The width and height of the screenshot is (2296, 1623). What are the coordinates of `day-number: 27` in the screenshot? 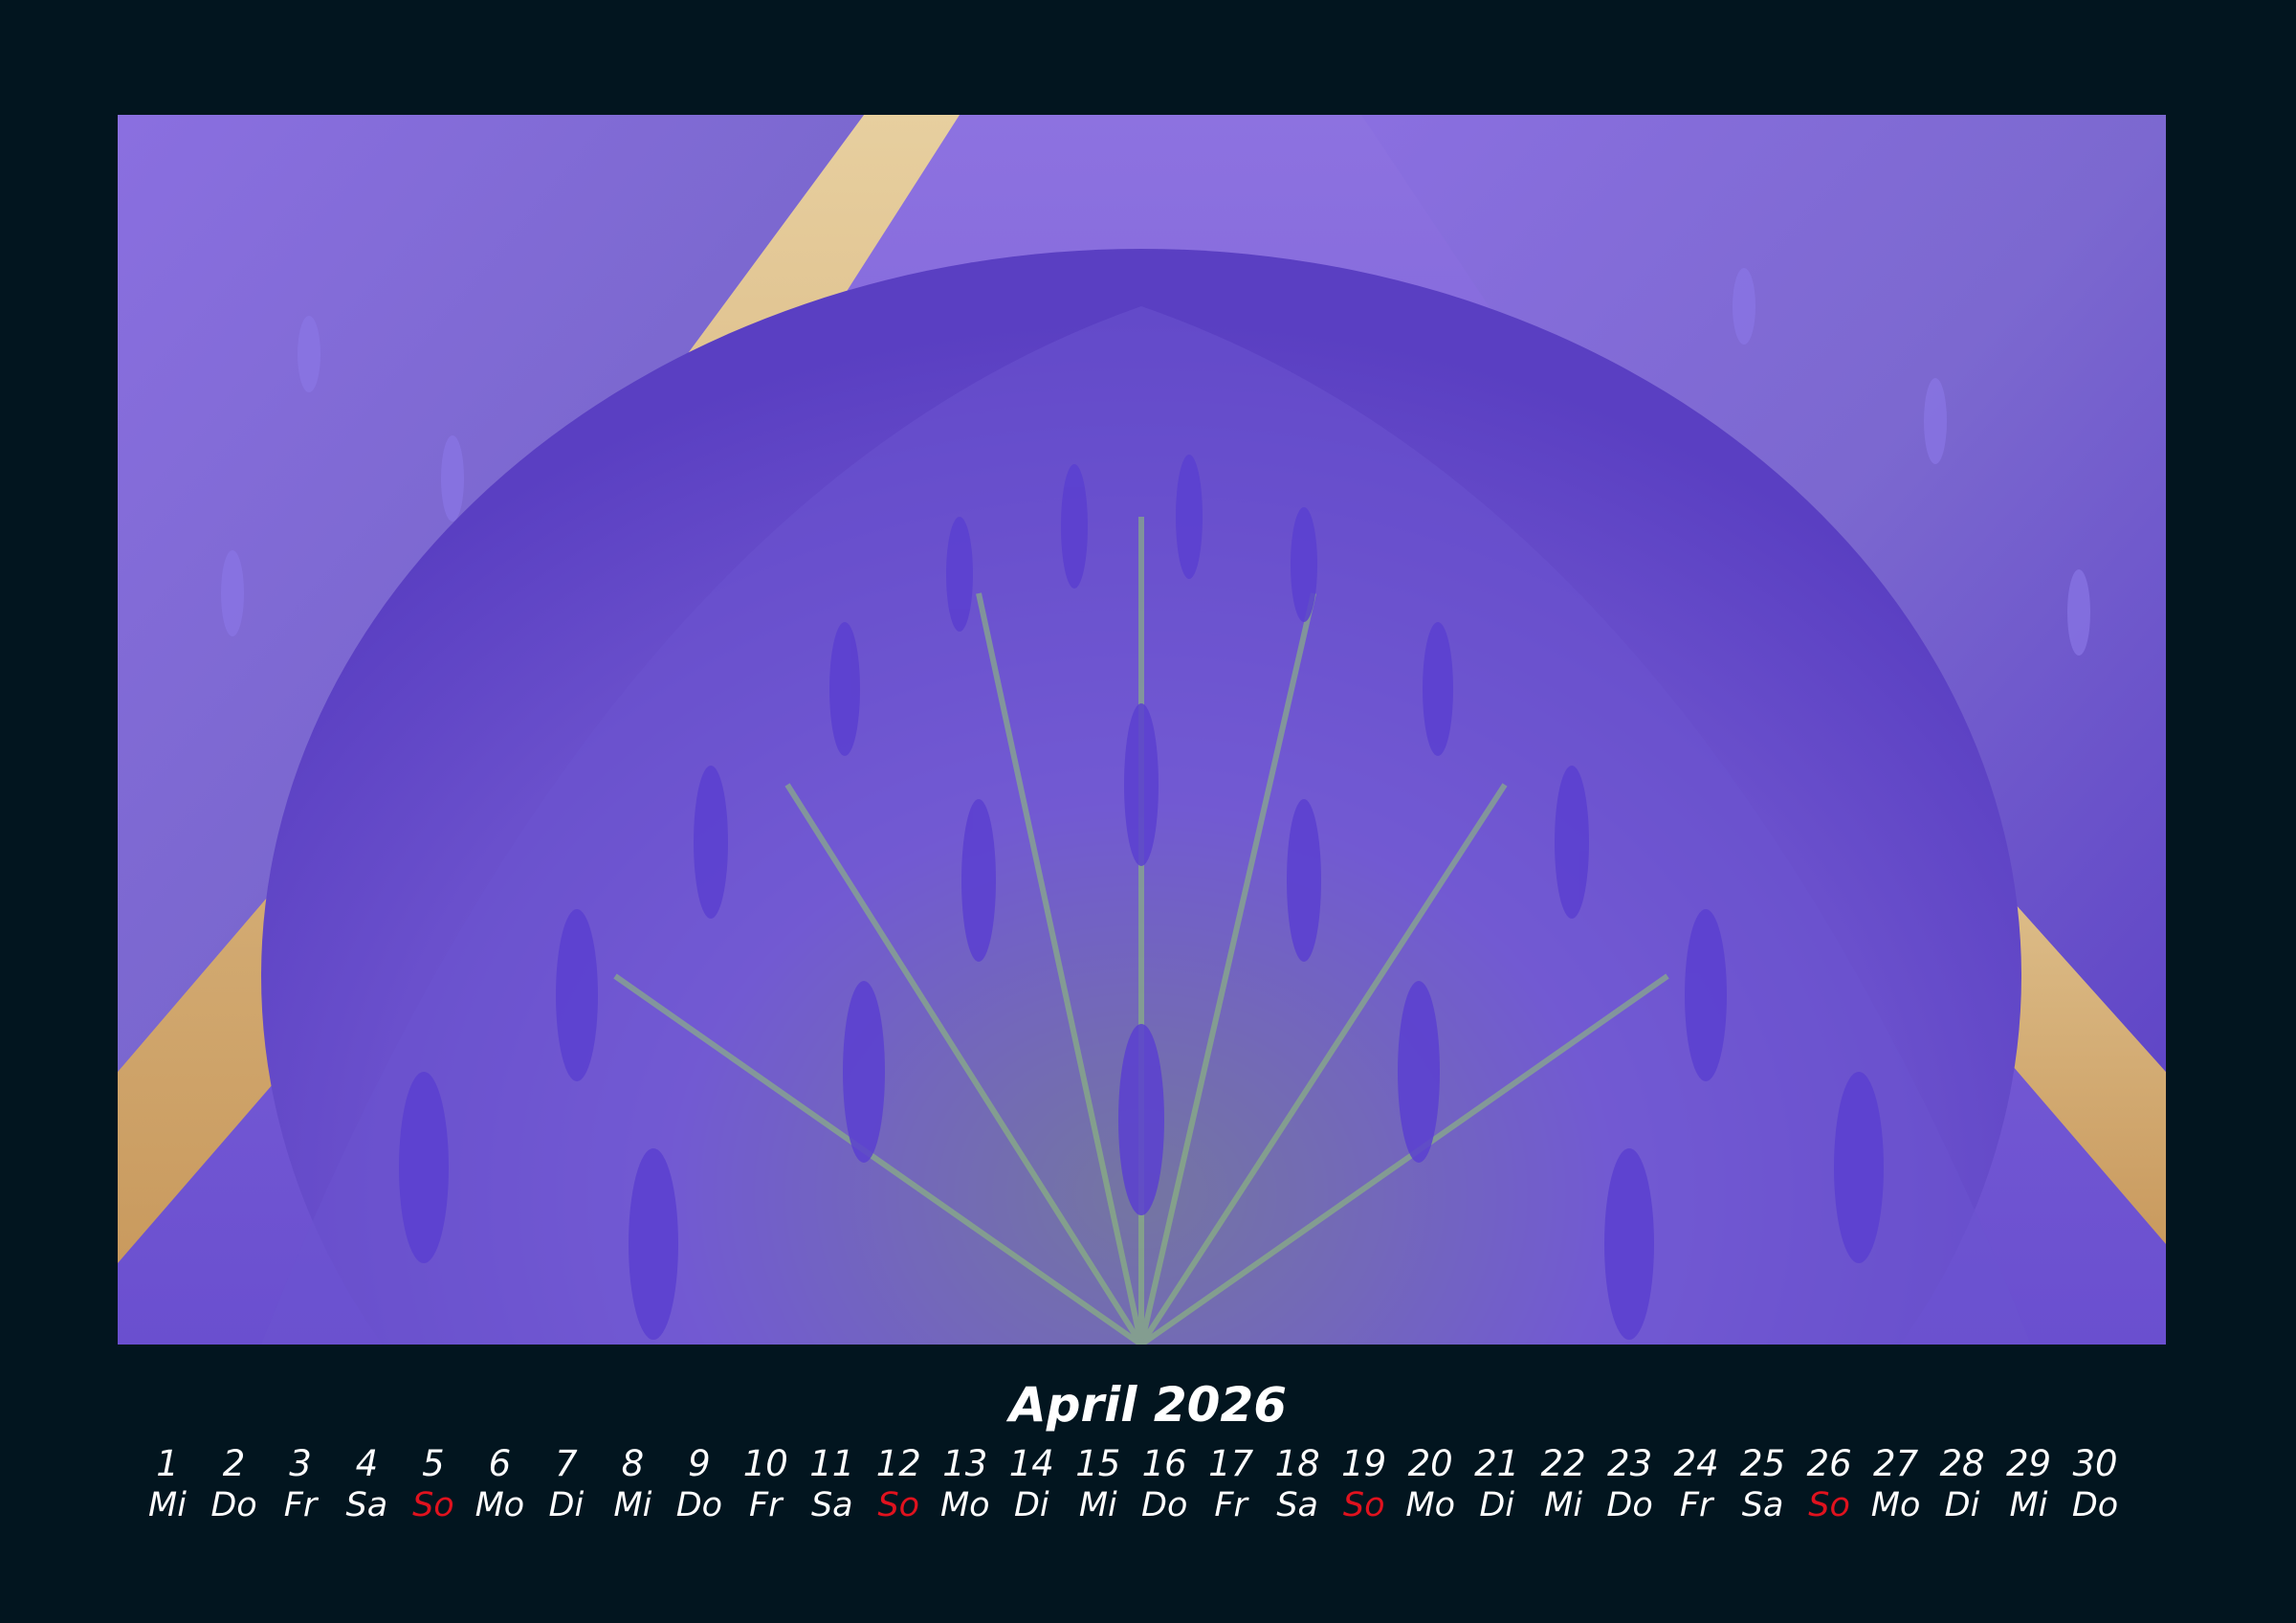 It's located at (1896, 1463).